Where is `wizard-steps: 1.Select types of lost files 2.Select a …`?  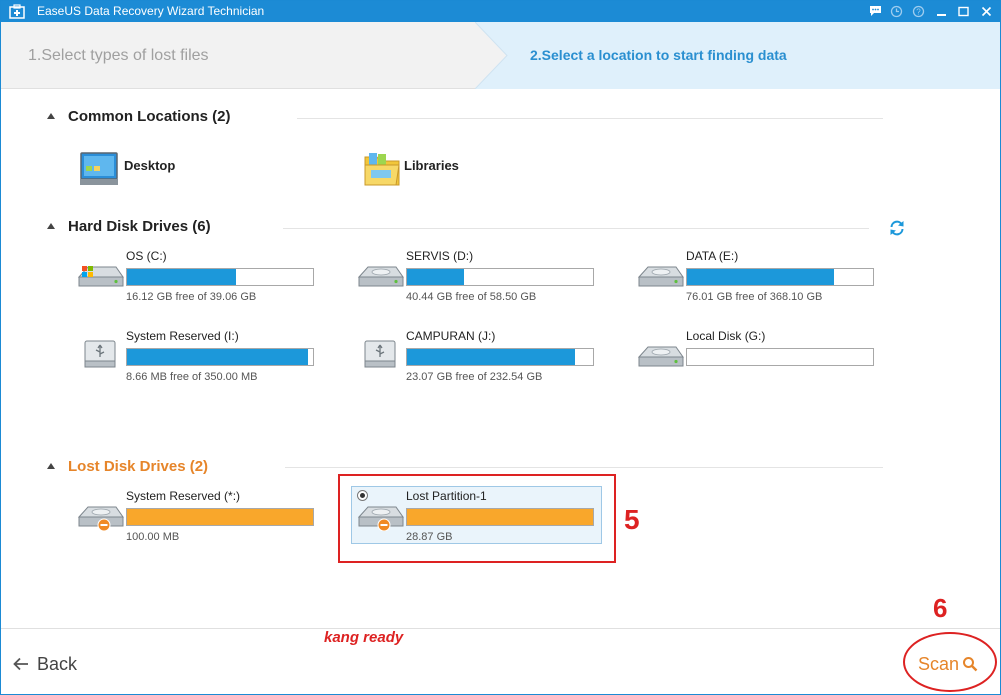 wizard-steps: 1.Select types of lost files 2.Select a … is located at coordinates (500, 55).